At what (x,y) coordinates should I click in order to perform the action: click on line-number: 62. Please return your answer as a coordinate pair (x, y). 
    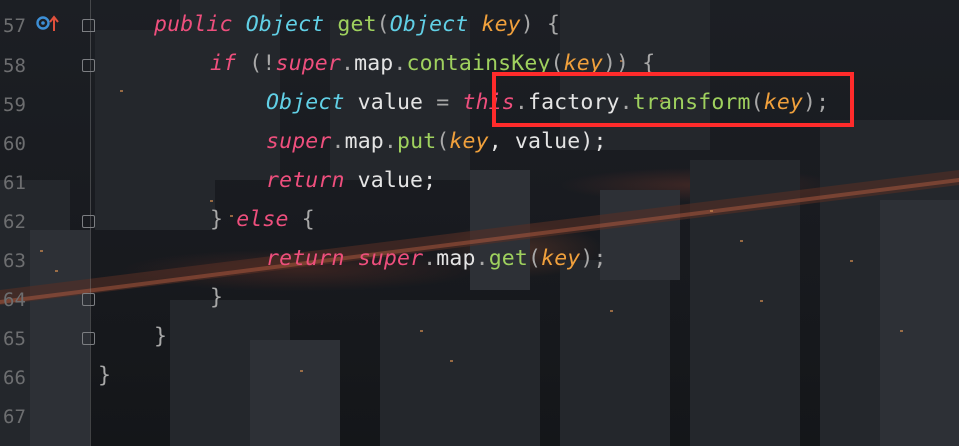
    Looking at the image, I should click on (14, 222).